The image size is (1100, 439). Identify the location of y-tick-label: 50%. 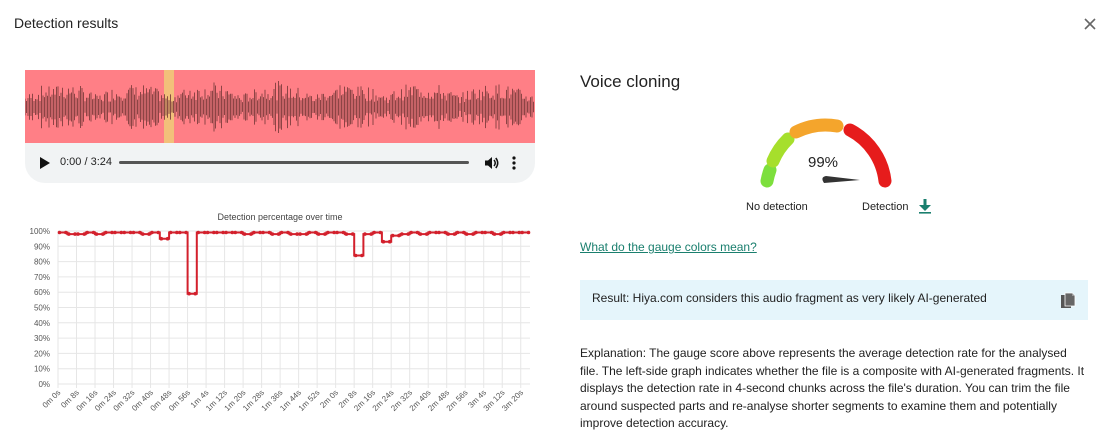
(42, 308).